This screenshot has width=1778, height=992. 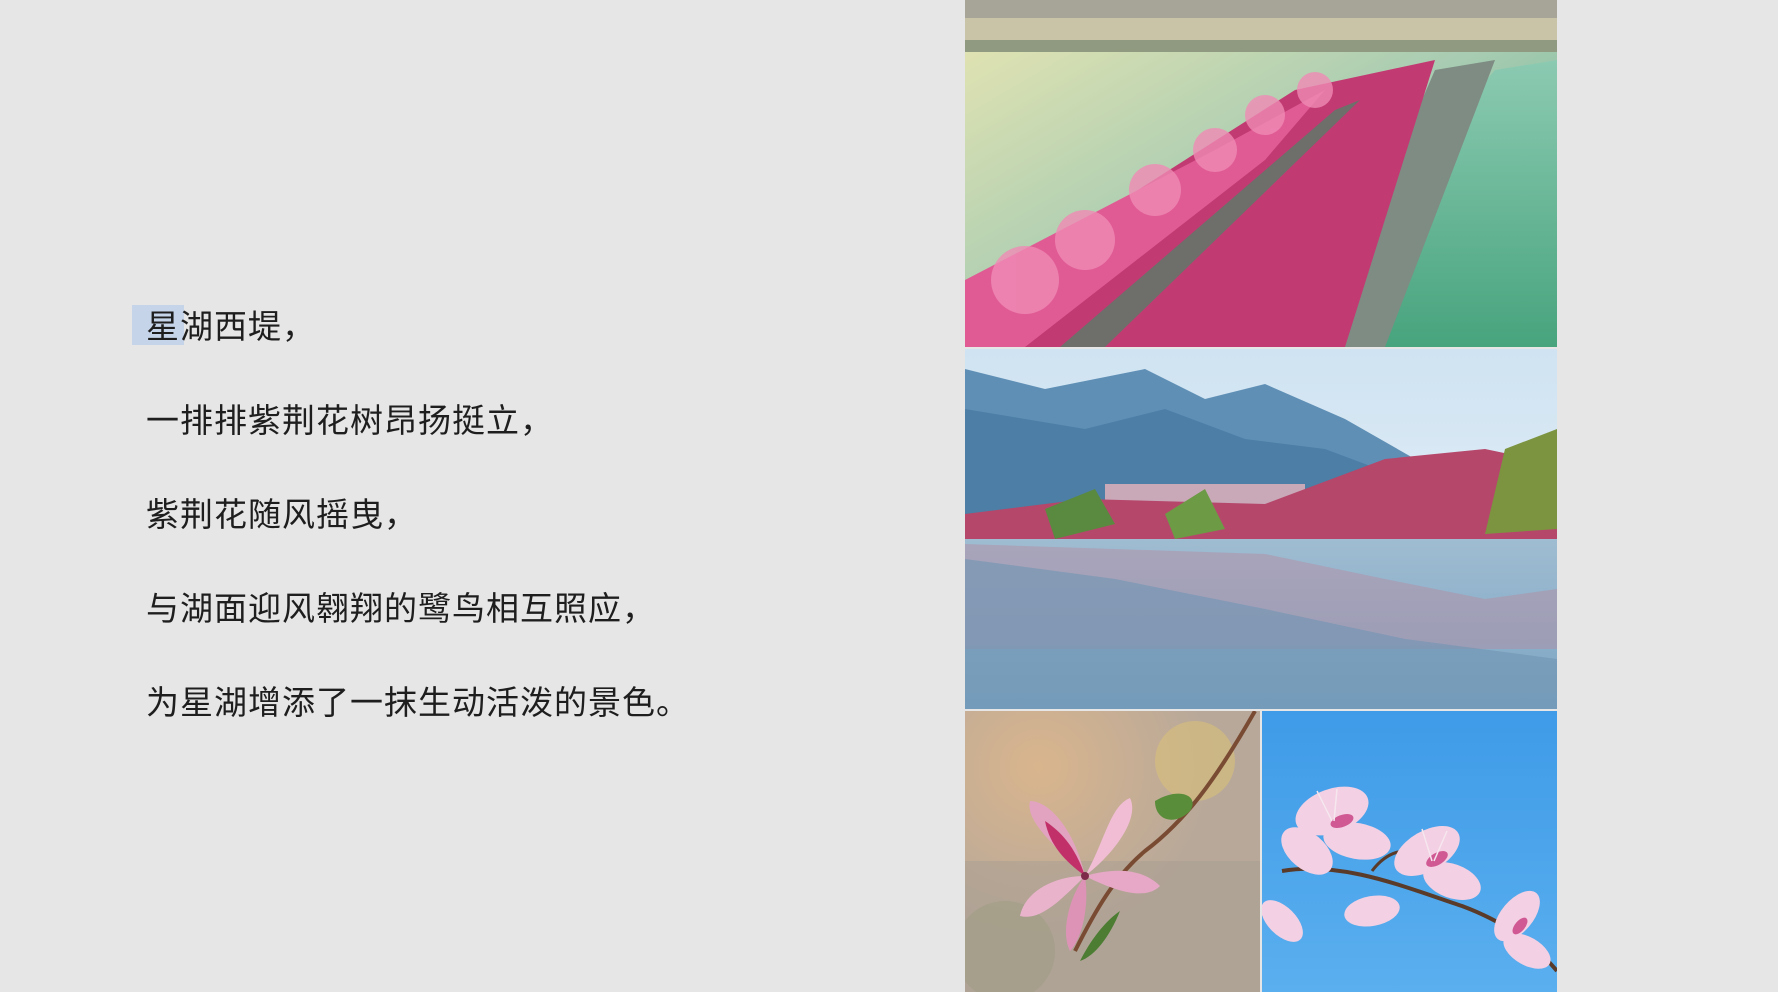 I want to click on poem-line-1: 星湖西堤，, so click(x=231, y=327).